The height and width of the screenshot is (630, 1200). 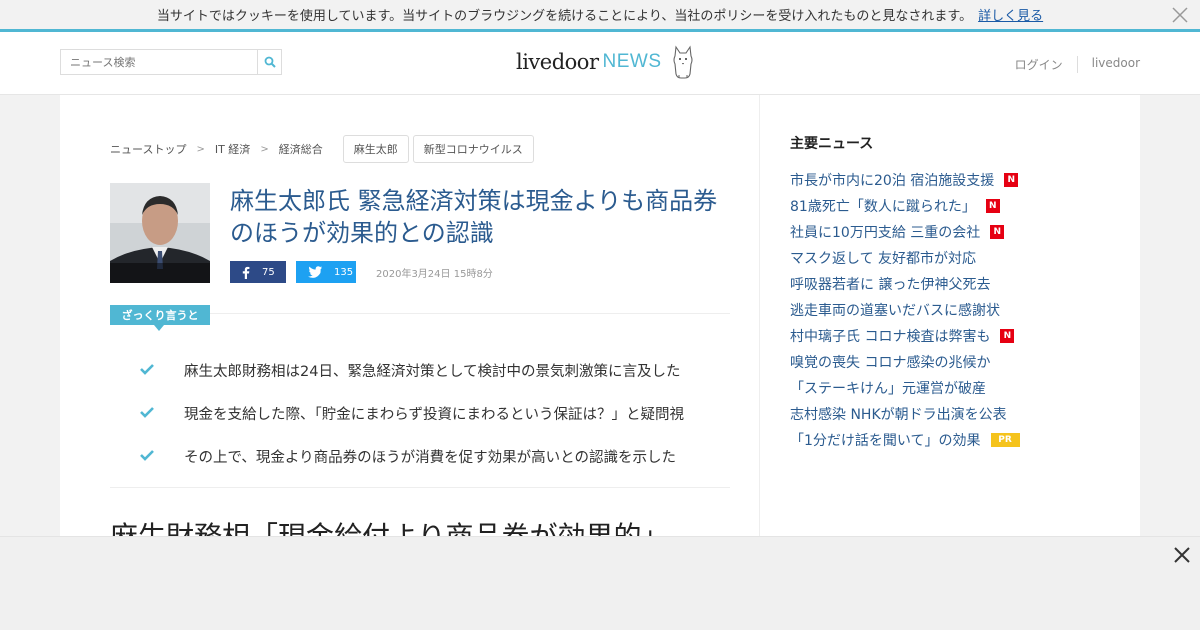 I want to click on site-logo: livedoor NEWS, so click(x=606, y=62).